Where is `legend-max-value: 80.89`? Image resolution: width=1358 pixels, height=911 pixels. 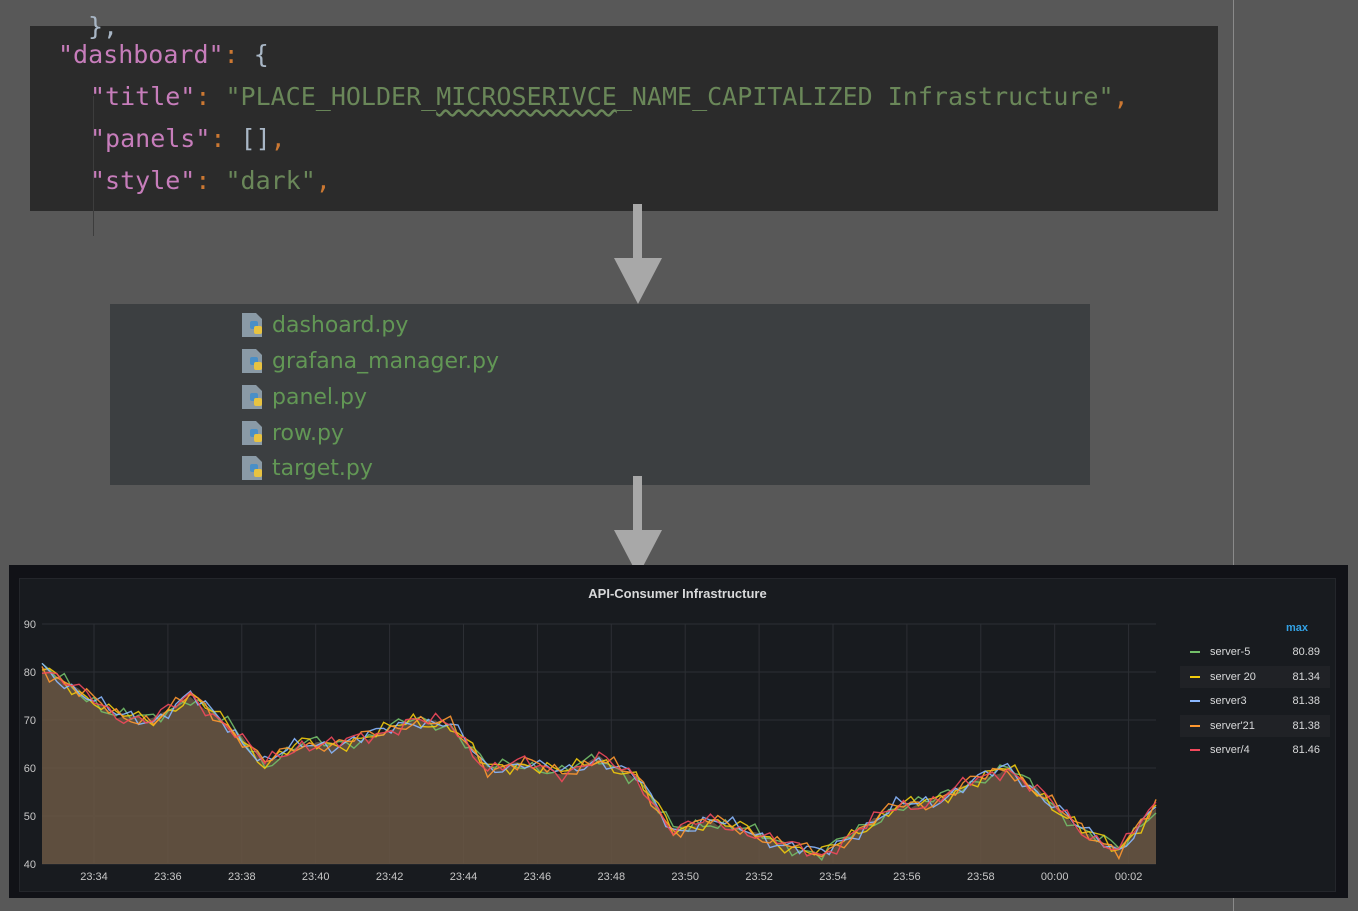
legend-max-value: 80.89 is located at coordinates (1306, 652).